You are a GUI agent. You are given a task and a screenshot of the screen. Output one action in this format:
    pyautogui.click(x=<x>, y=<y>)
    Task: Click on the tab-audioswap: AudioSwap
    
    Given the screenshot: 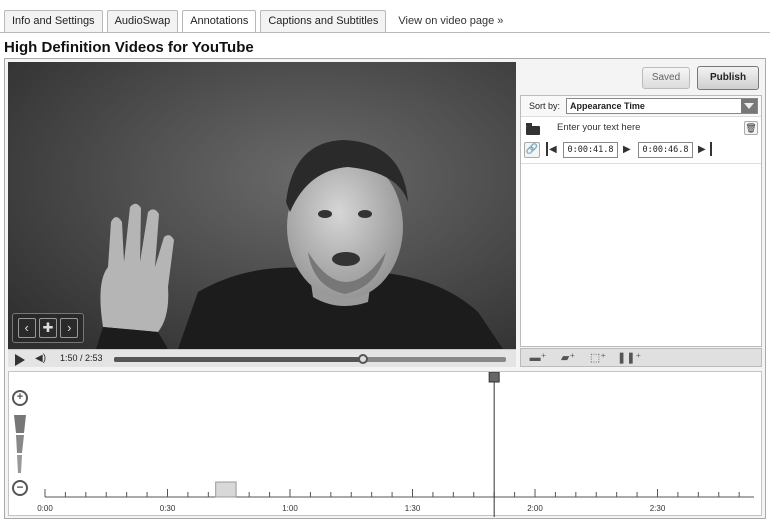 What is the action you would take?
    pyautogui.click(x=142, y=21)
    